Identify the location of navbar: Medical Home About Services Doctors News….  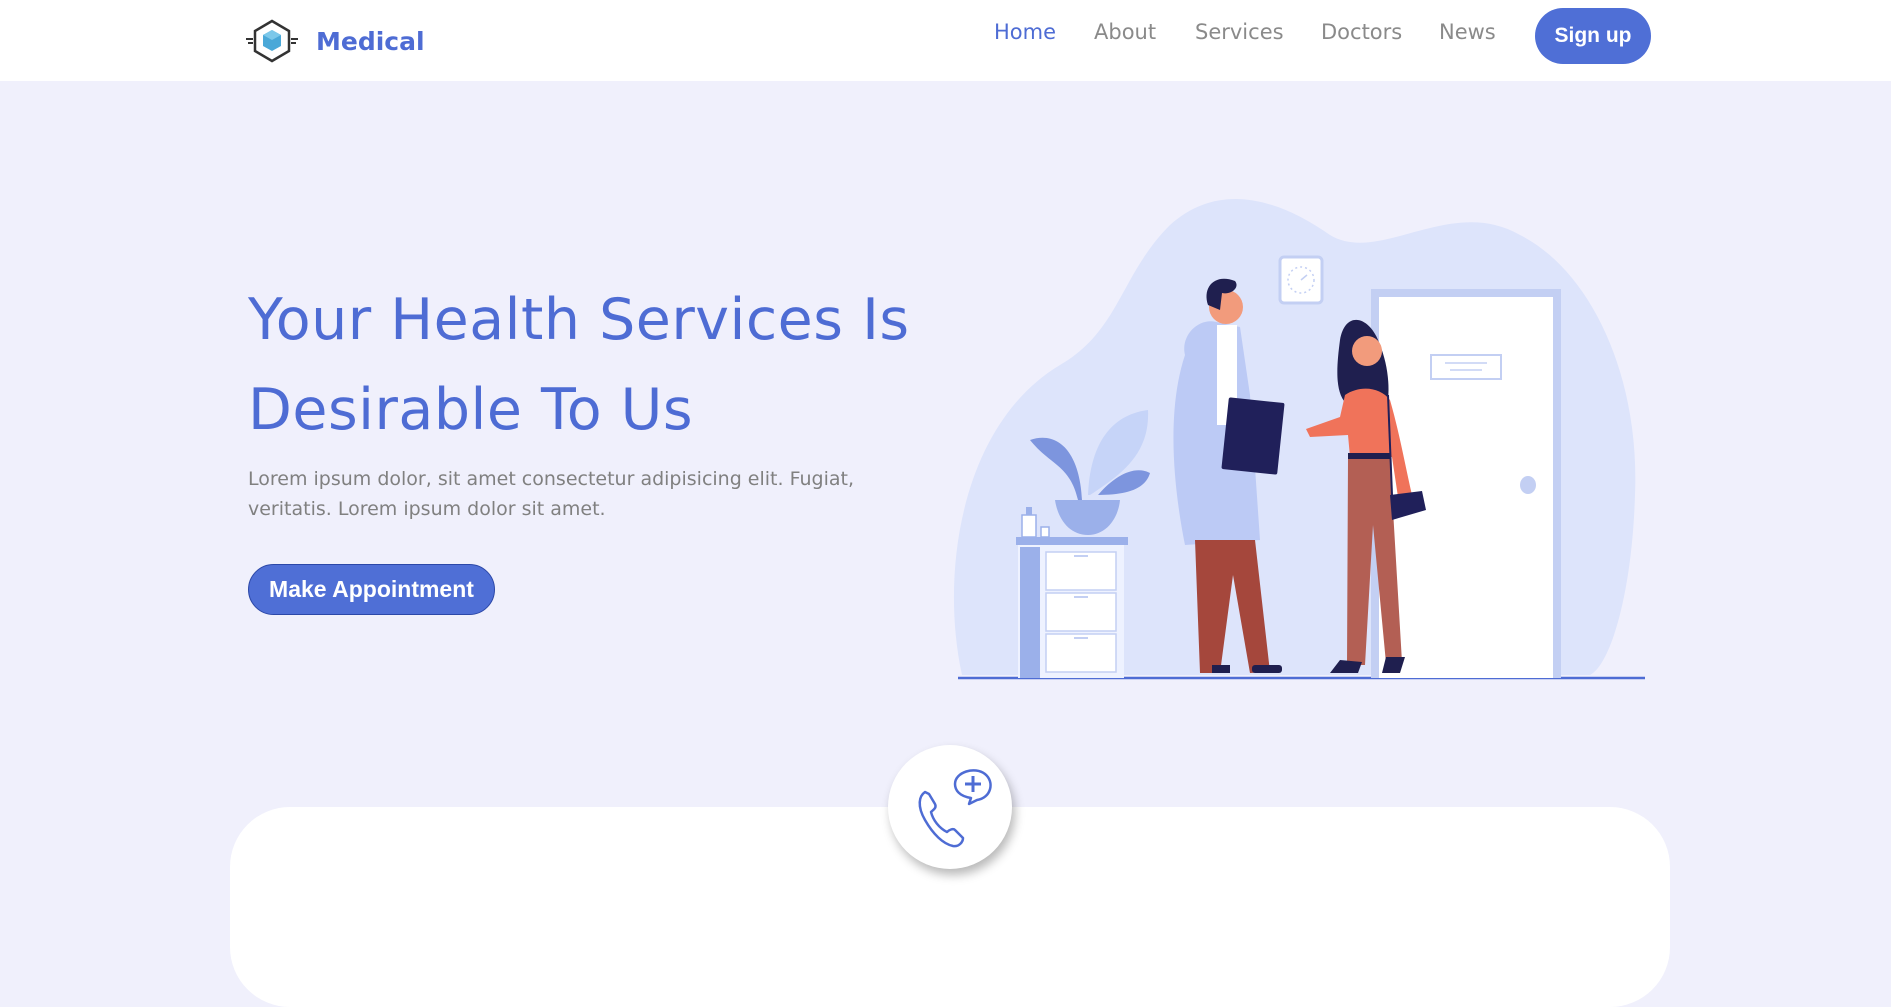
(945, 40).